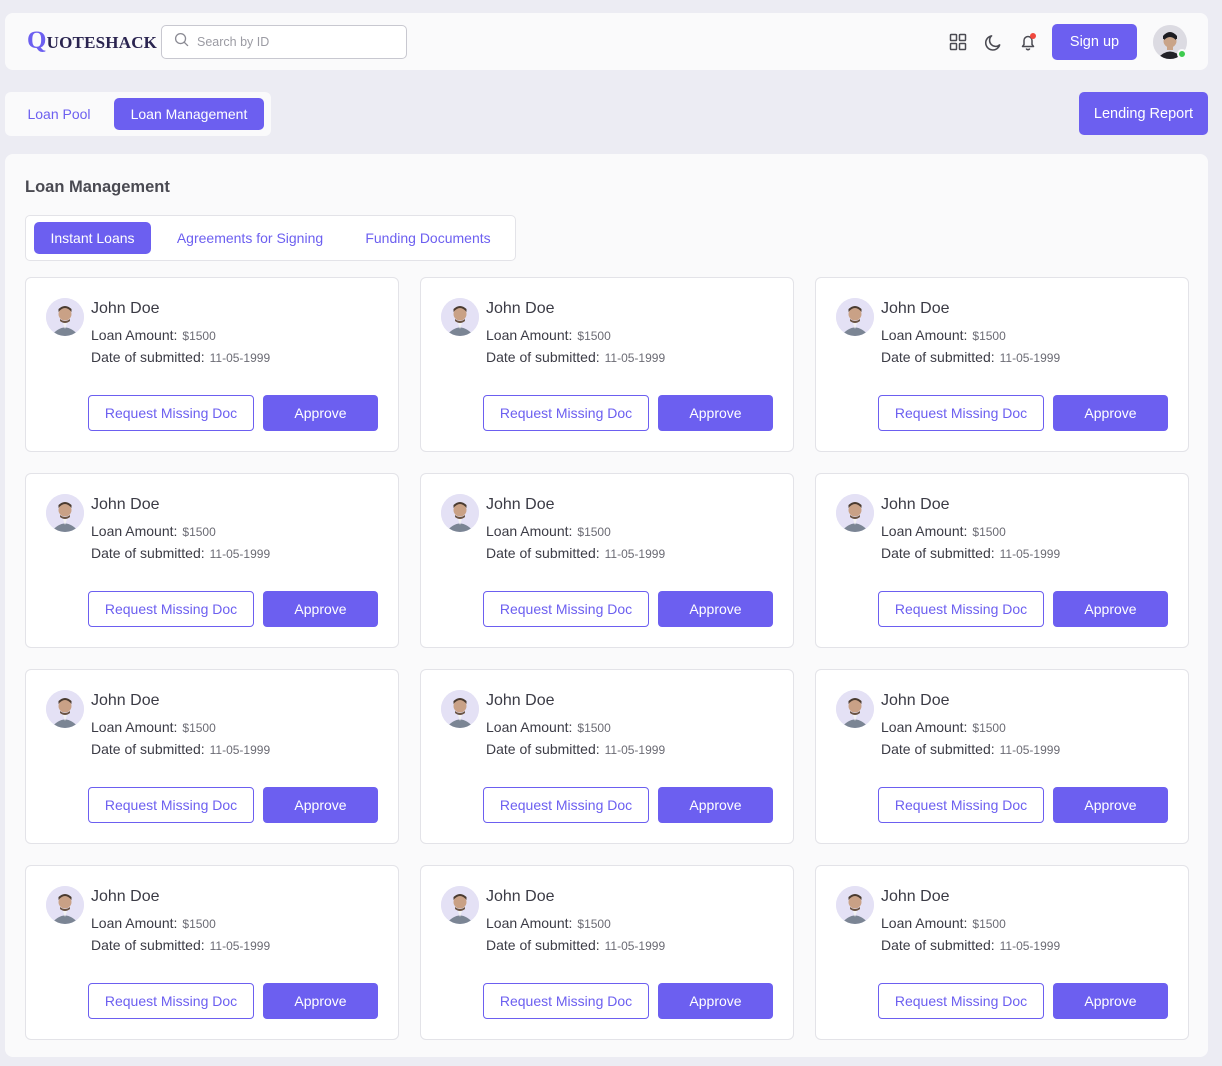 This screenshot has width=1222, height=1066. What do you see at coordinates (250, 238) in the screenshot?
I see `tab-agreements-for-signing: Agreements for Signing` at bounding box center [250, 238].